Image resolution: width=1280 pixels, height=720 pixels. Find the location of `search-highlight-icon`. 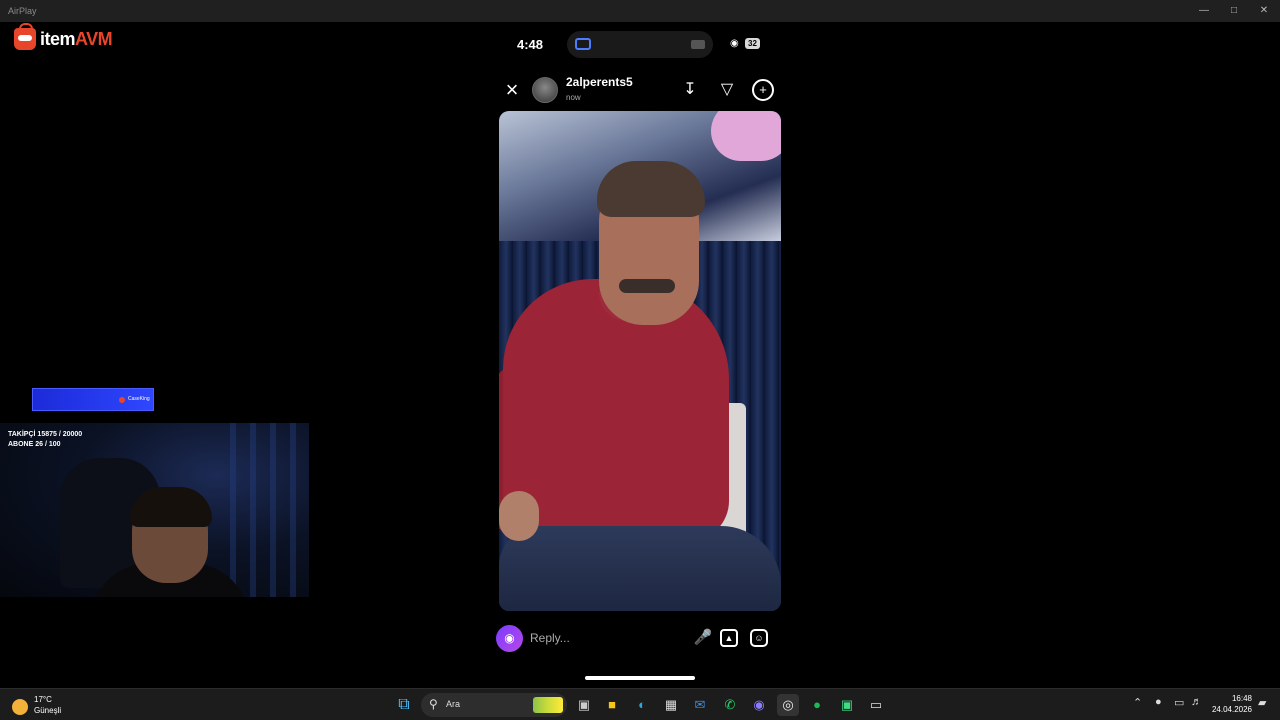

search-highlight-icon is located at coordinates (548, 705).